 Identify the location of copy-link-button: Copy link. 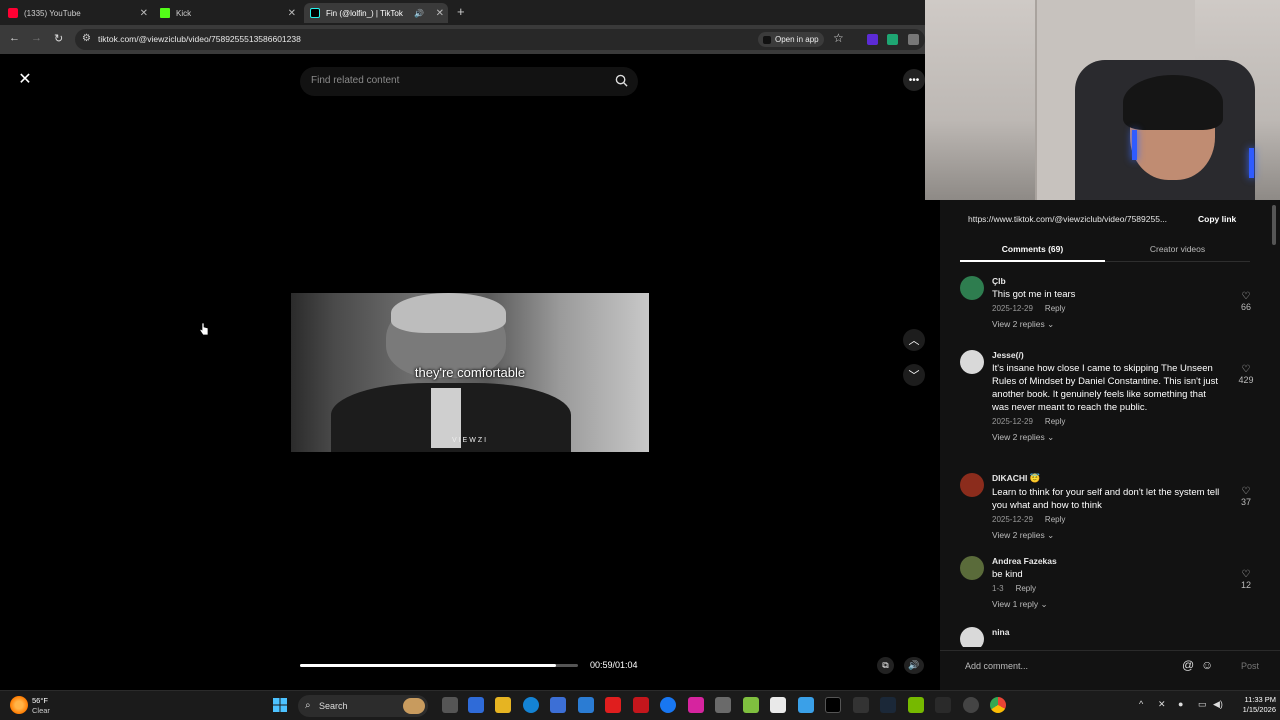
(1217, 219).